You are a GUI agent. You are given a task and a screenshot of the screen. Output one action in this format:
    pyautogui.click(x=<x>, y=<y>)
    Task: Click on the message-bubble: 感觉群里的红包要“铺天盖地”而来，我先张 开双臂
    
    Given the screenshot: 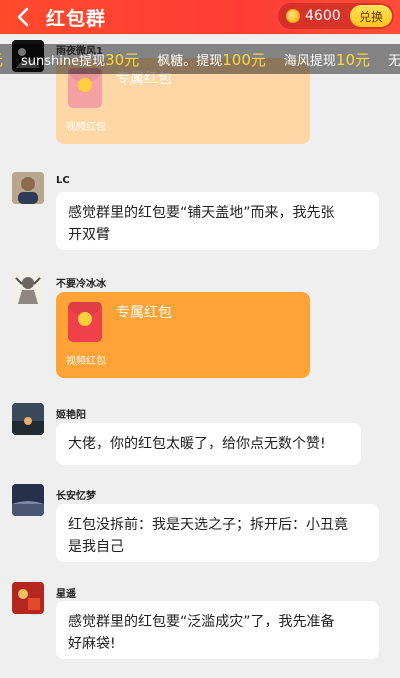 What is the action you would take?
    pyautogui.click(x=217, y=221)
    